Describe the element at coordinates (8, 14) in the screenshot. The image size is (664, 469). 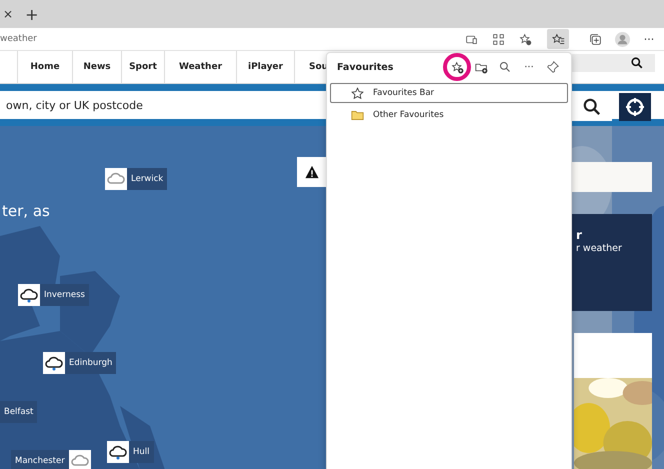
I see `tab-close-button: ×` at that location.